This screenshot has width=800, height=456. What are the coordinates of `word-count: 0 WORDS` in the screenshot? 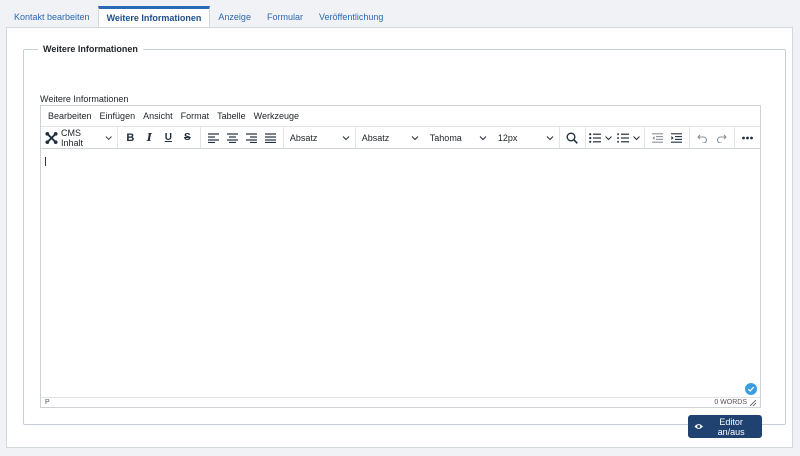 It's located at (730, 402).